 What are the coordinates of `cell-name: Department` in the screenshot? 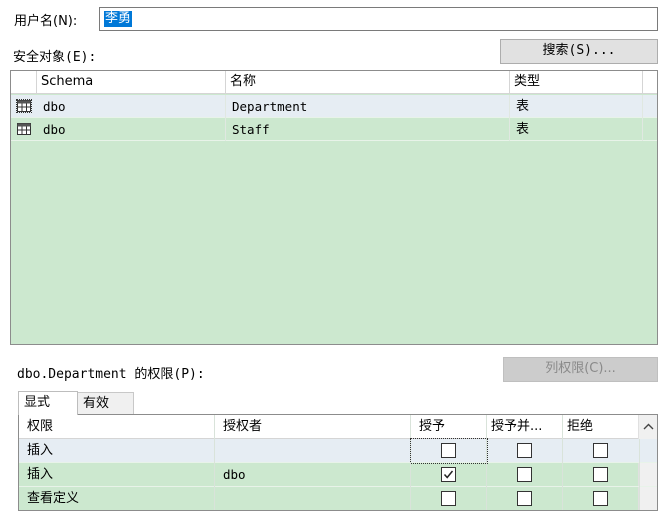 It's located at (368, 106).